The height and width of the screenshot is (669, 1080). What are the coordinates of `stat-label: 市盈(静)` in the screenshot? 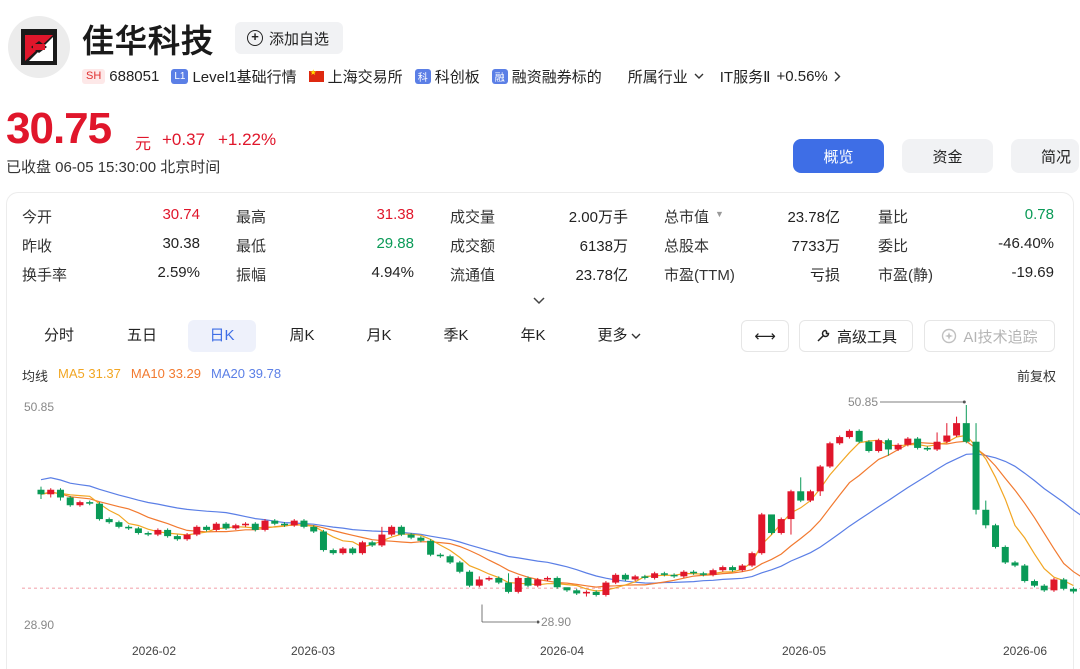 It's located at (905, 275).